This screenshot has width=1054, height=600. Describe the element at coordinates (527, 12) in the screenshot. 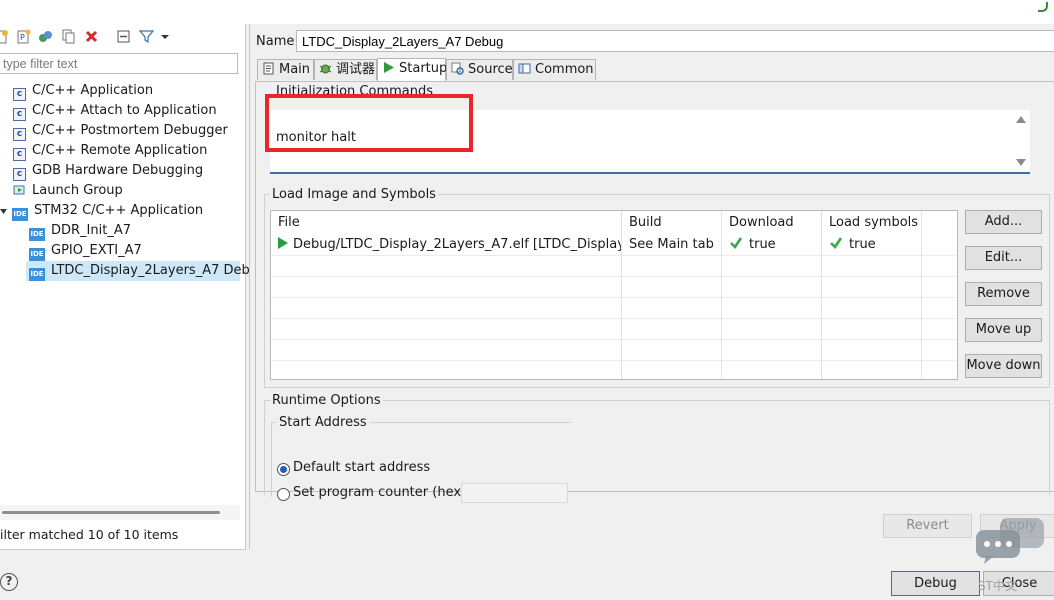

I see `title-strip` at that location.